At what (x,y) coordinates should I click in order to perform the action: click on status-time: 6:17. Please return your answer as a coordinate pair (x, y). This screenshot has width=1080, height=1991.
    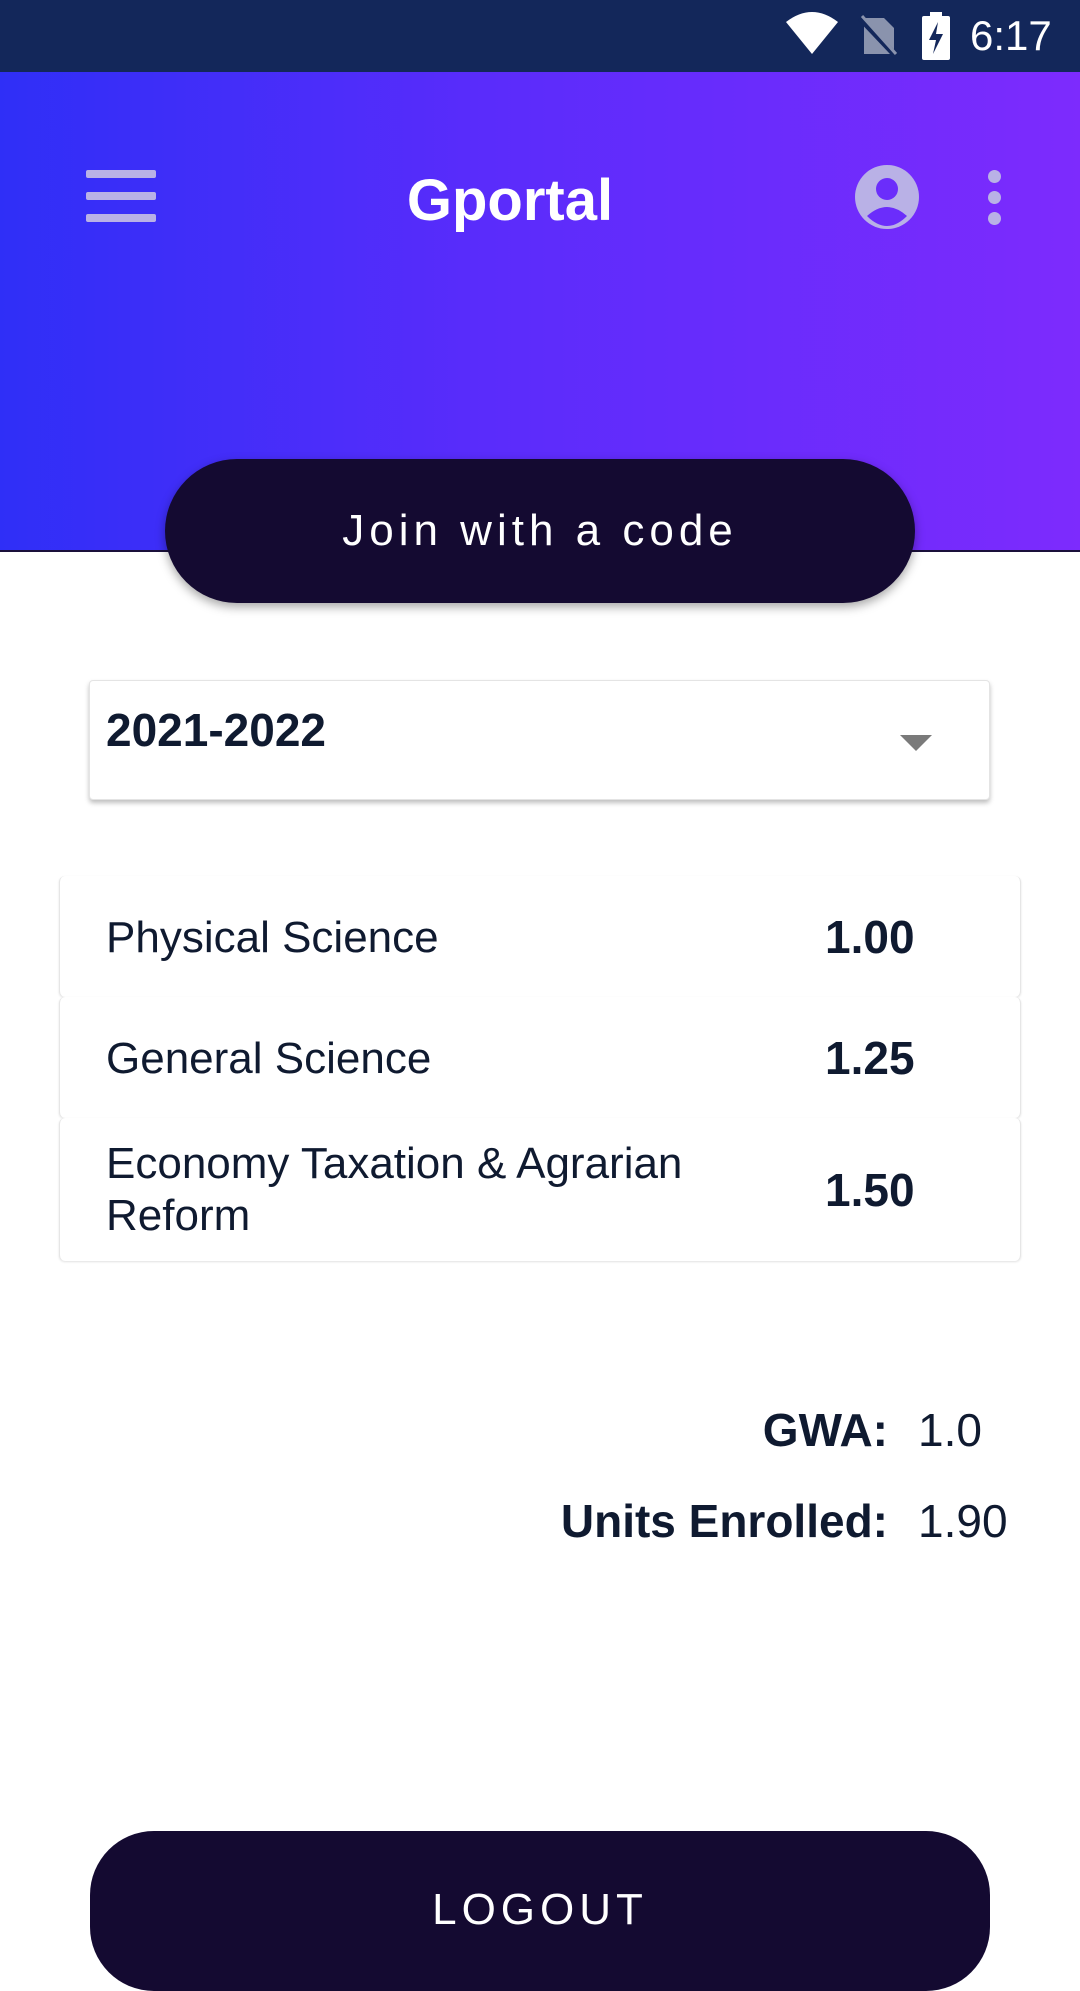
    Looking at the image, I should click on (1011, 35).